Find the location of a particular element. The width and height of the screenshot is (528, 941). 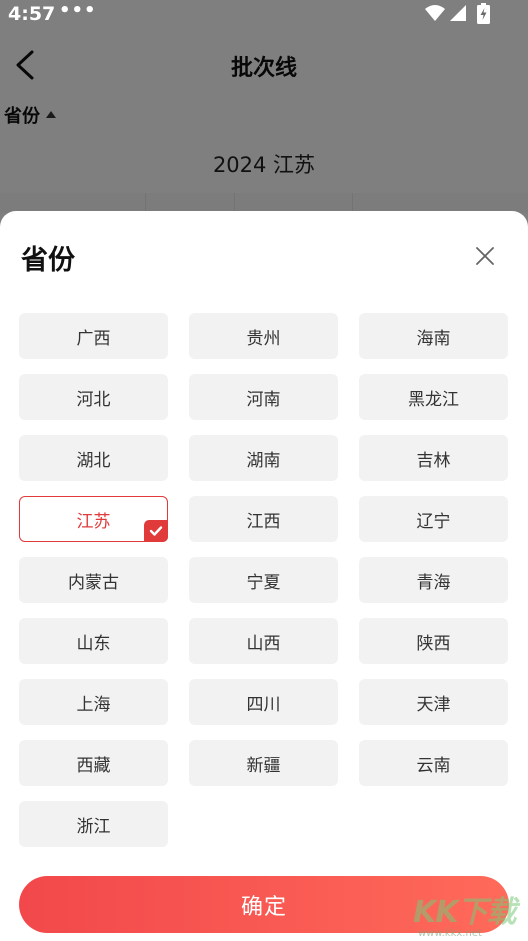

province-chip-label: 内蒙古 is located at coordinates (93, 582).